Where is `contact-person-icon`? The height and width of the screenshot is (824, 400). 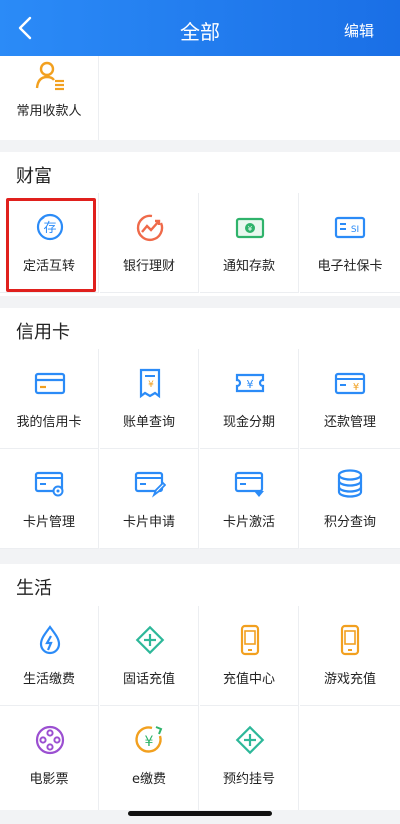 contact-person-icon is located at coordinates (49, 76).